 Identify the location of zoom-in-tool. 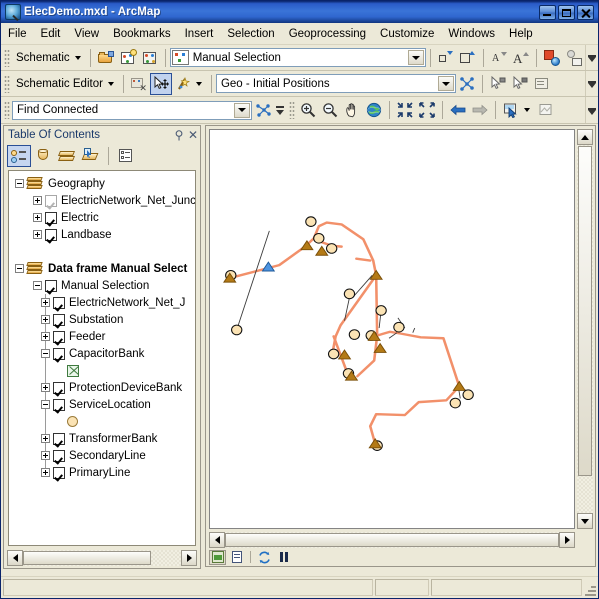
(308, 110).